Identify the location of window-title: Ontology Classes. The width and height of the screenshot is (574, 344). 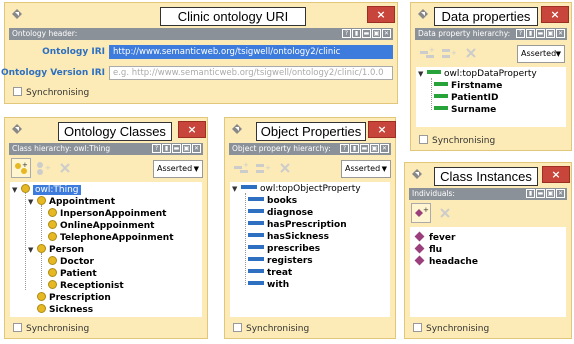
(115, 131).